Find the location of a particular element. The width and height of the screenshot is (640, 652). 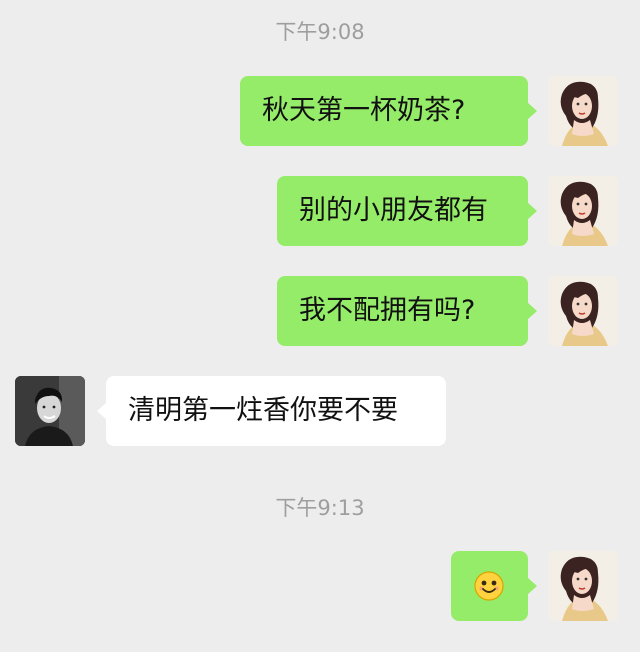

contact-avatar is located at coordinates (50, 411).